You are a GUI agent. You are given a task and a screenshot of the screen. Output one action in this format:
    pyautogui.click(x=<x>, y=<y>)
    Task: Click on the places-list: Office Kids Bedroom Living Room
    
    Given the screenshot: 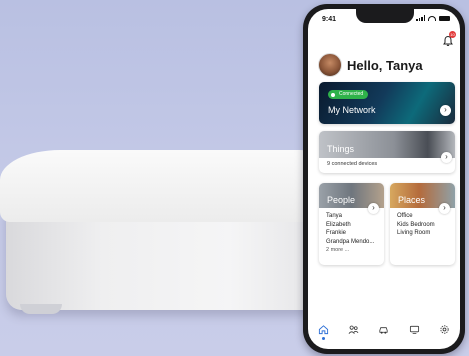 What is the action you would take?
    pyautogui.click(x=416, y=225)
    